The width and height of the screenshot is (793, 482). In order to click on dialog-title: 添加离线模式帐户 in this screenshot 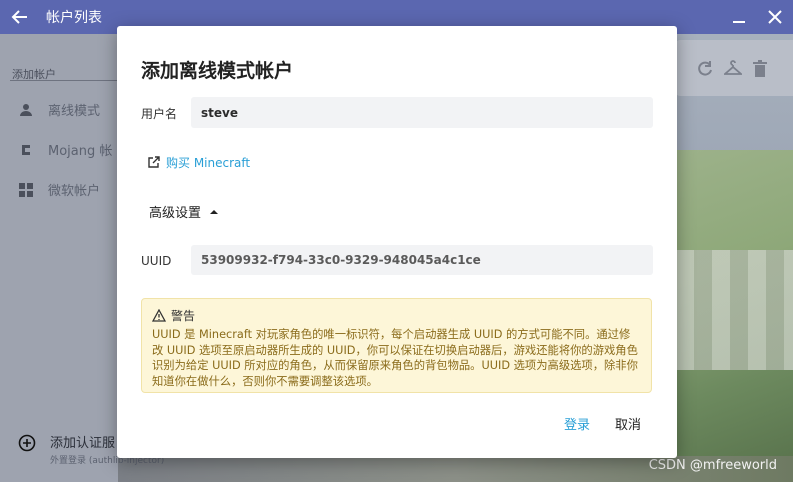, I will do `click(217, 71)`.